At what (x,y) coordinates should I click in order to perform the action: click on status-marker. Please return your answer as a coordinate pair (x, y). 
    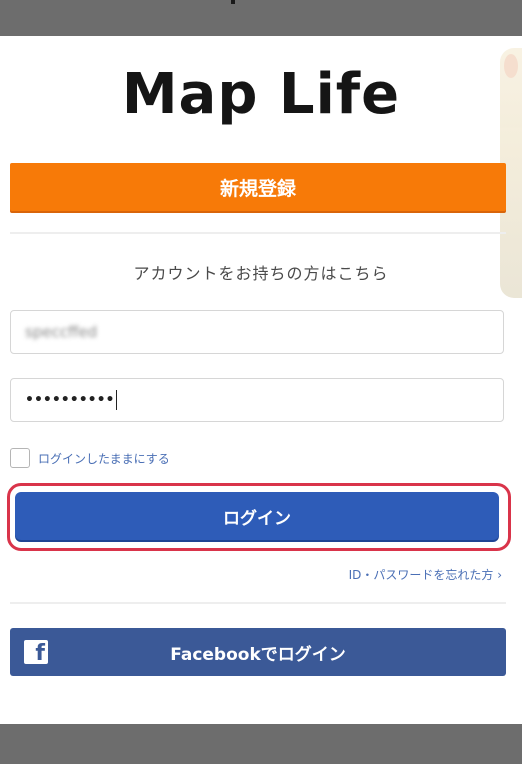
    Looking at the image, I should click on (233, 2).